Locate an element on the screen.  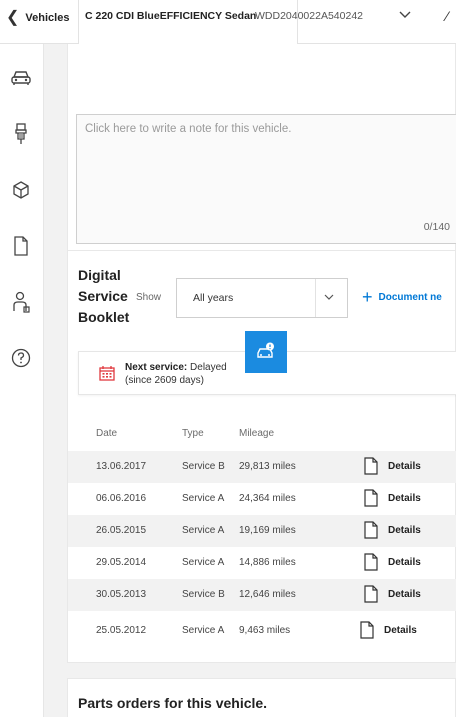
technician-icon is located at coordinates (21, 302).